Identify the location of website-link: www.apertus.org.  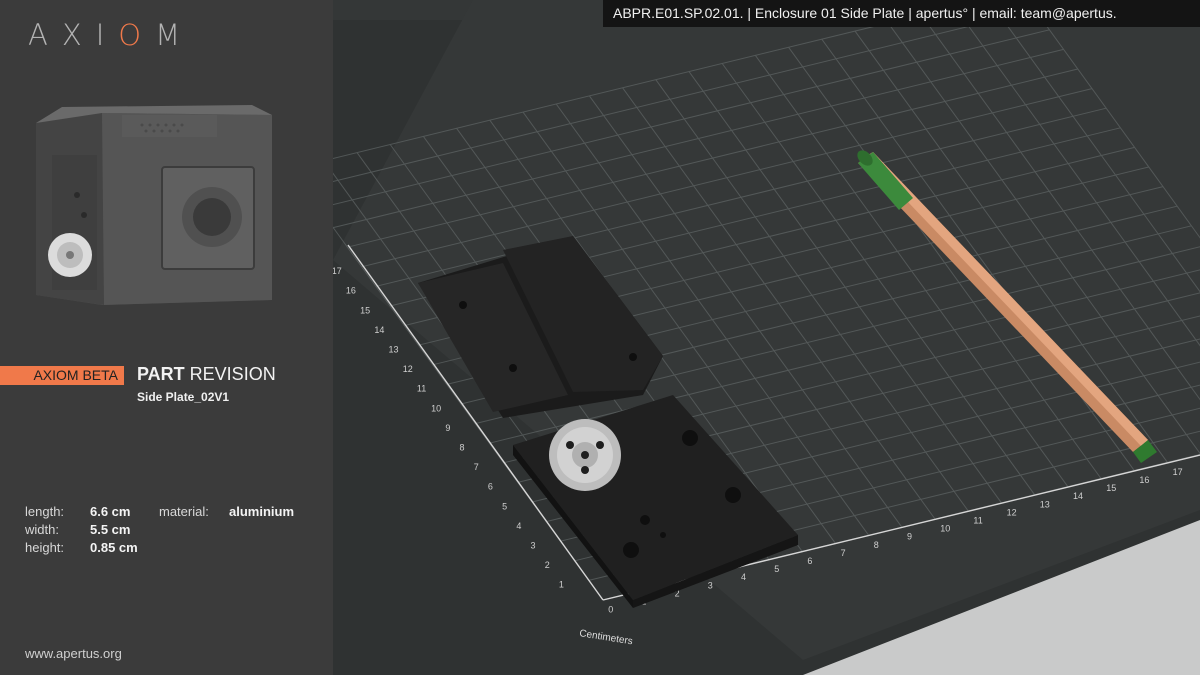
(73, 653).